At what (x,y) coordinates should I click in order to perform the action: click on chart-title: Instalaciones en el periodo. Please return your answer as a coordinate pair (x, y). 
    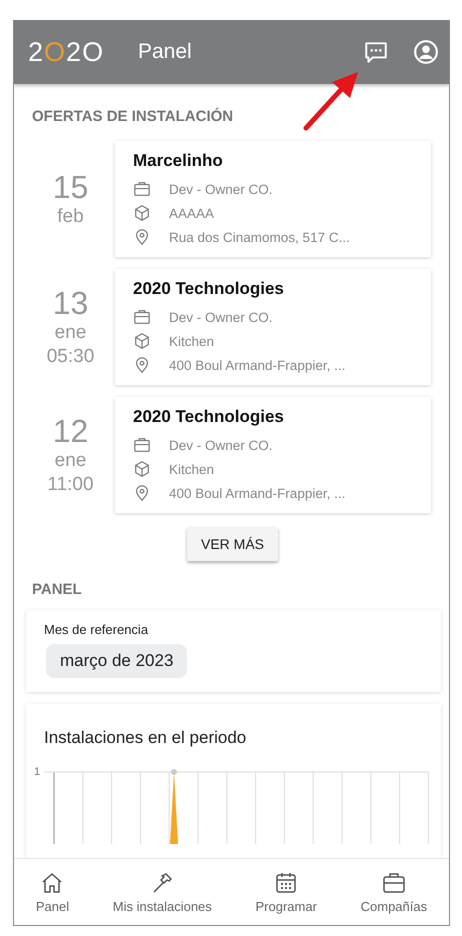
    Looking at the image, I should click on (145, 738).